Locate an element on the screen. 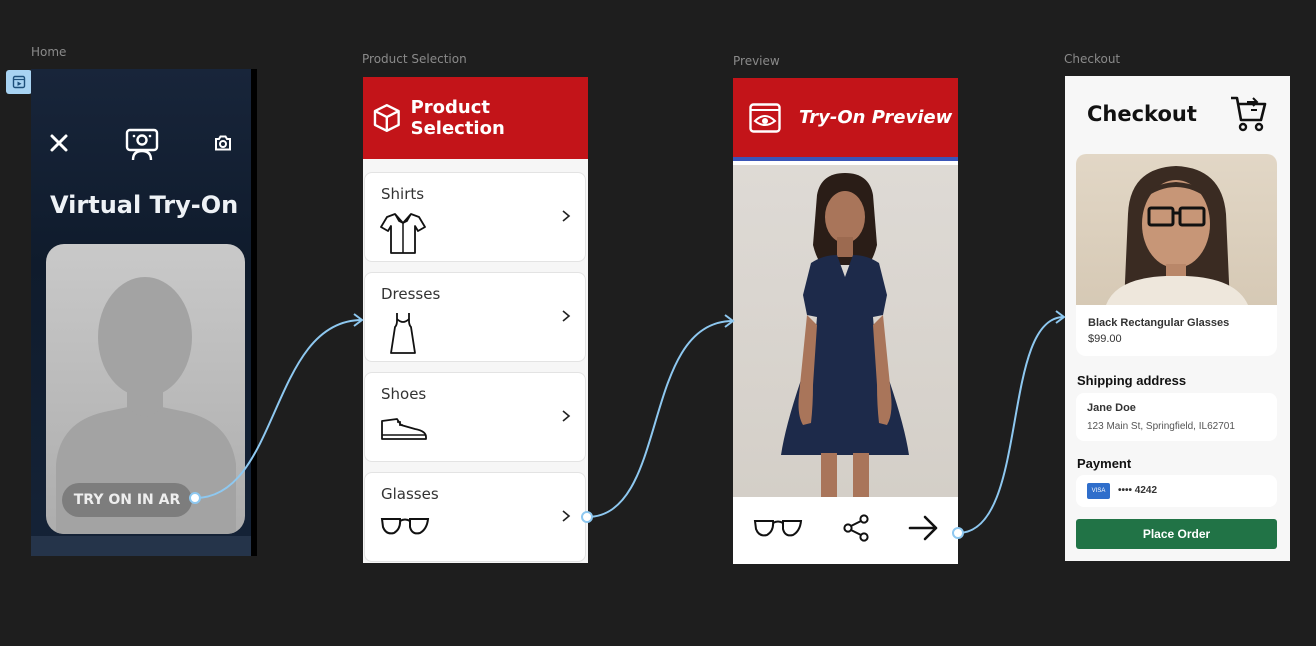  preview-eye-icon is located at coordinates (765, 117).